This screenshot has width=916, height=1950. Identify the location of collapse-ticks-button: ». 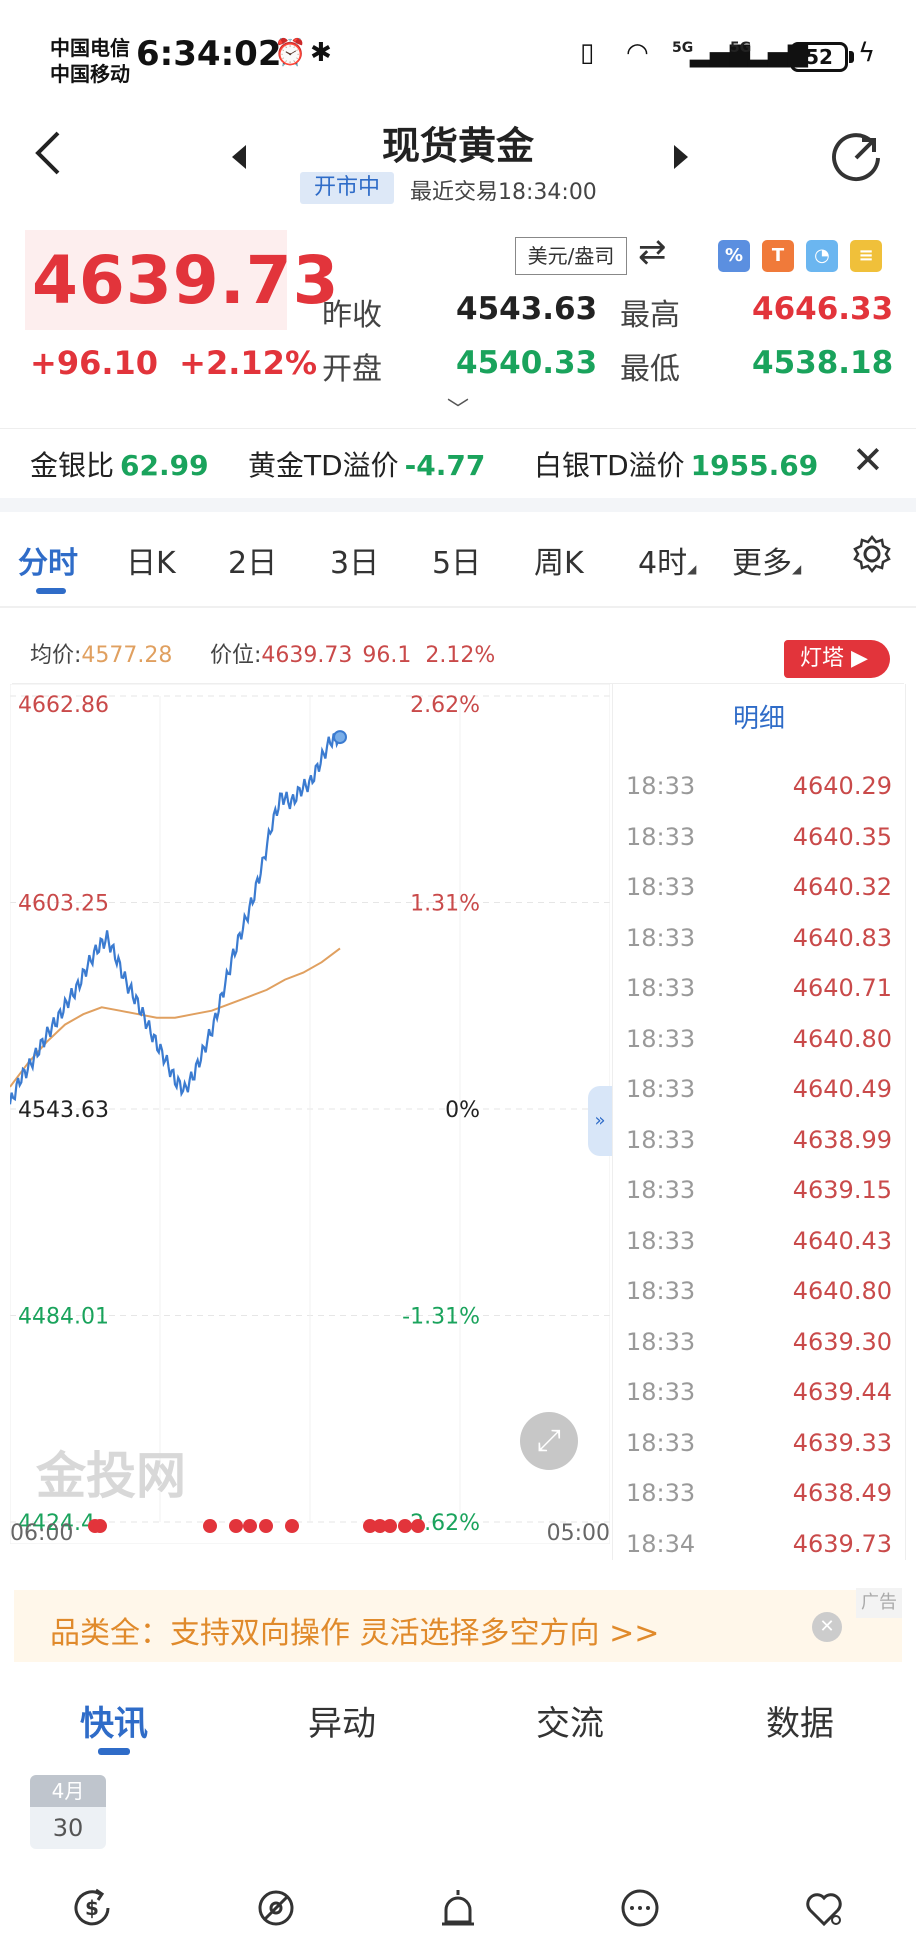
(600, 1121).